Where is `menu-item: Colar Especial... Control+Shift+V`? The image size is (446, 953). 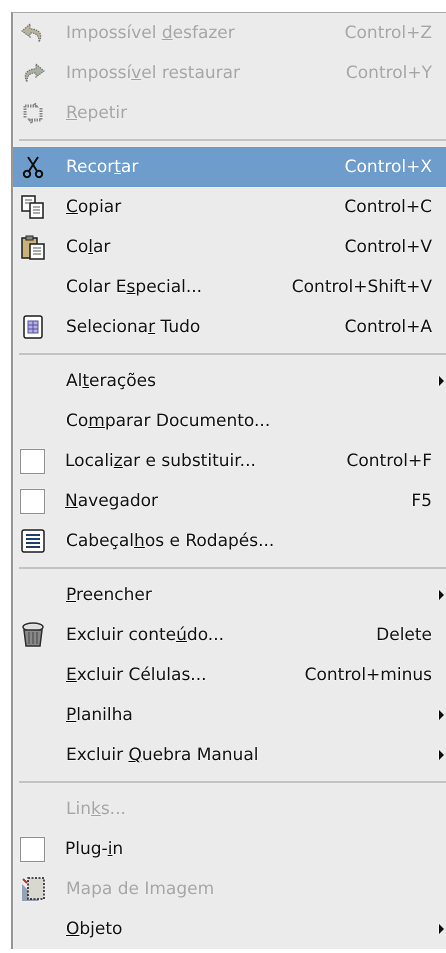 menu-item: Colar Especial... Control+Shift+V is located at coordinates (229, 287).